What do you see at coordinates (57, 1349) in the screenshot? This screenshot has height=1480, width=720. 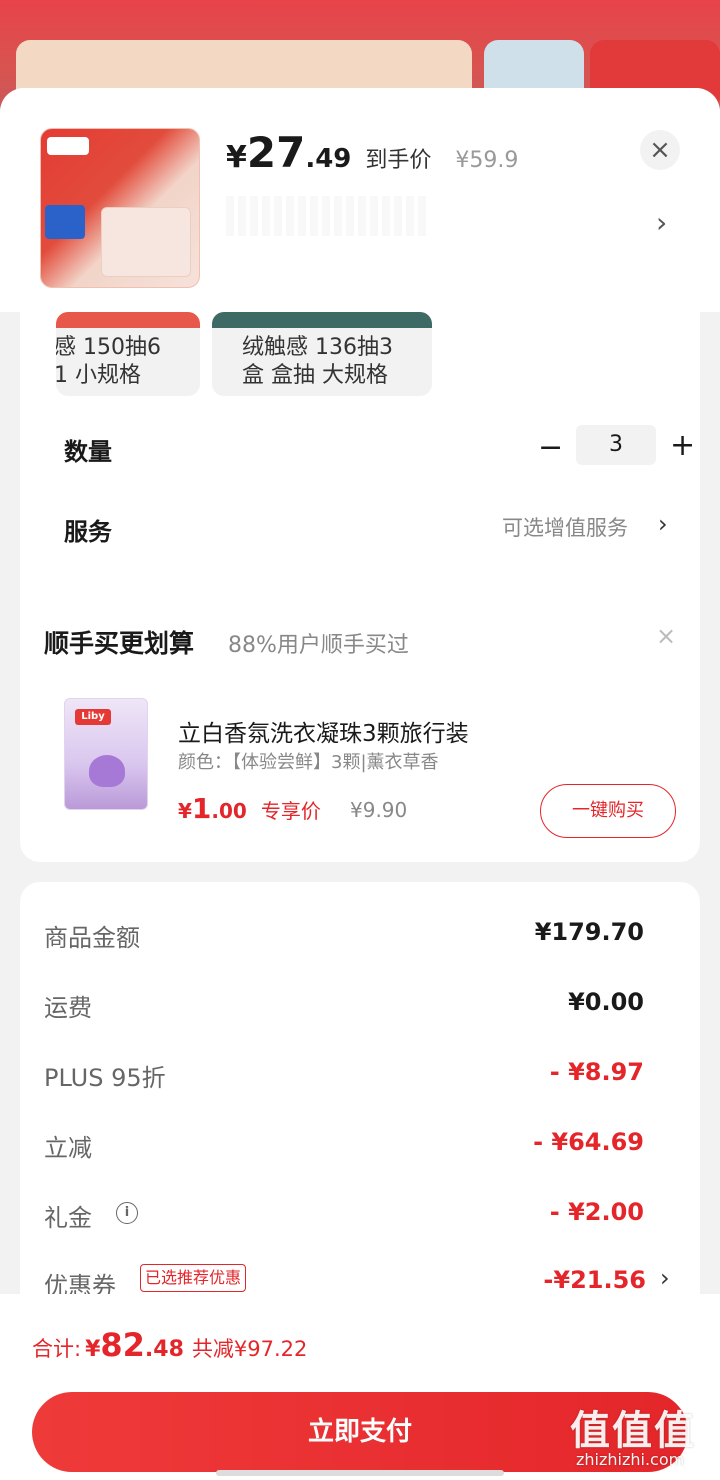 I see `total-label: 合计:` at bounding box center [57, 1349].